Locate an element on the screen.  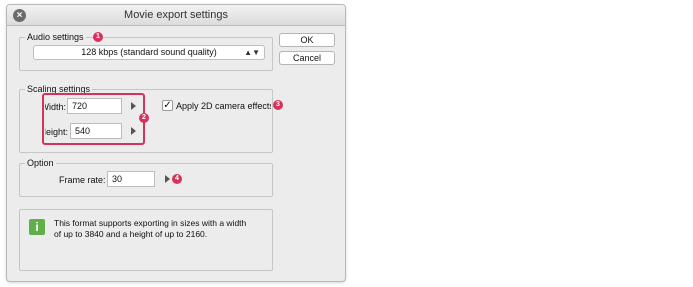
audio-quality-select: 128 kbps (standard sound quality) ▲▼ is located at coordinates (149, 52).